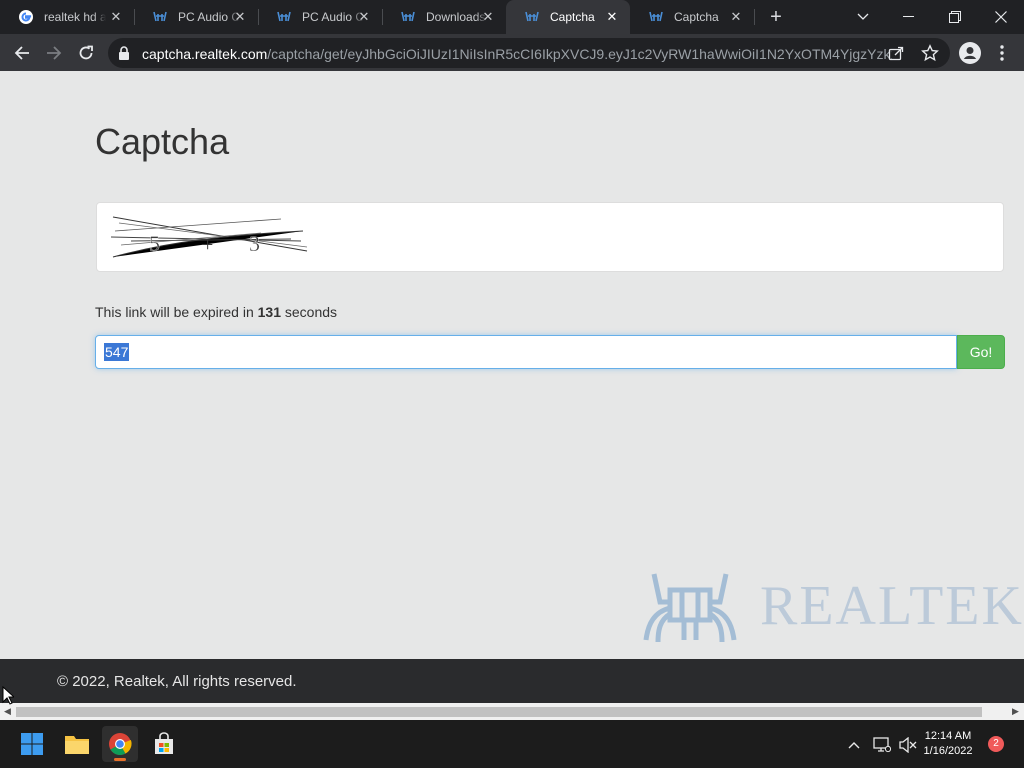  I want to click on copyright-text: © 2022, Realtek, All rights reserved., so click(177, 681).